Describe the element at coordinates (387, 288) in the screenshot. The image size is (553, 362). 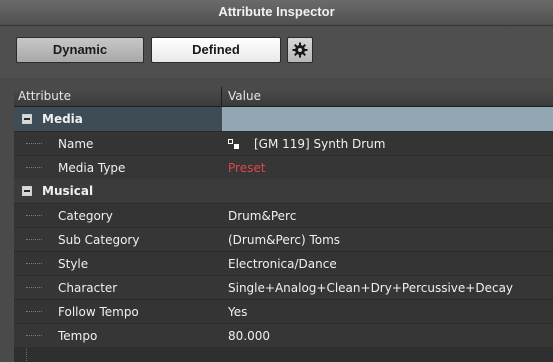
I see `attribute-value: Single+Analog+Clean+Dry+Percussive+Decay` at that location.